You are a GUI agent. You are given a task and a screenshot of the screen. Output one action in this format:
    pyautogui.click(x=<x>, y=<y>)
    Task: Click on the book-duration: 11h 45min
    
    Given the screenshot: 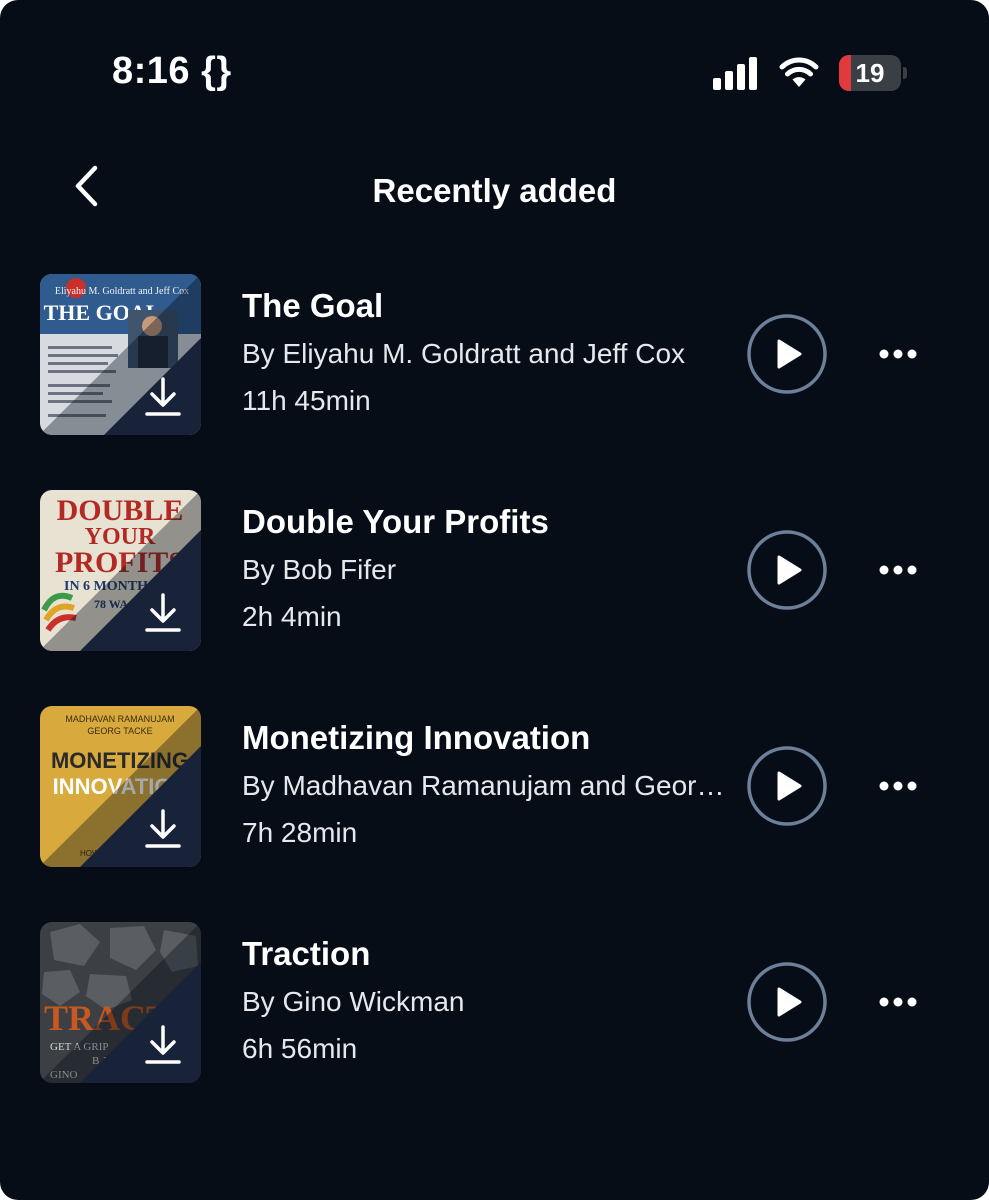 What is the action you would take?
    pyautogui.click(x=306, y=400)
    